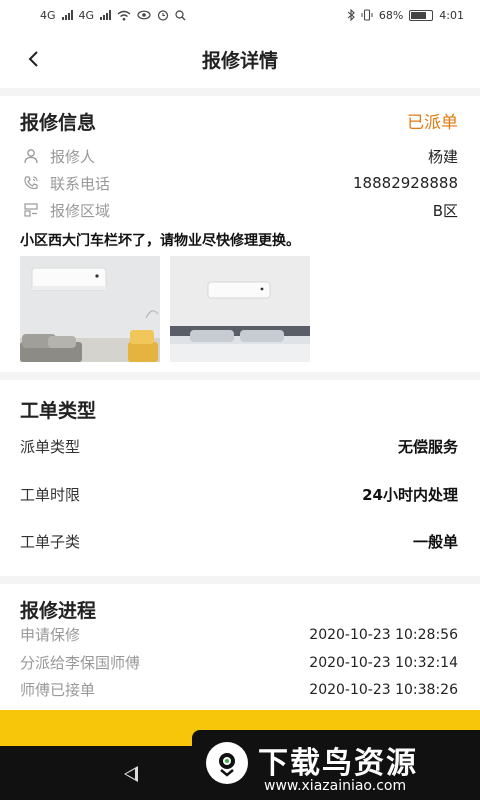 This screenshot has height=800, width=480. What do you see at coordinates (383, 662) in the screenshot?
I see `progress-step-time: 2020-10-23 10:32:14` at bounding box center [383, 662].